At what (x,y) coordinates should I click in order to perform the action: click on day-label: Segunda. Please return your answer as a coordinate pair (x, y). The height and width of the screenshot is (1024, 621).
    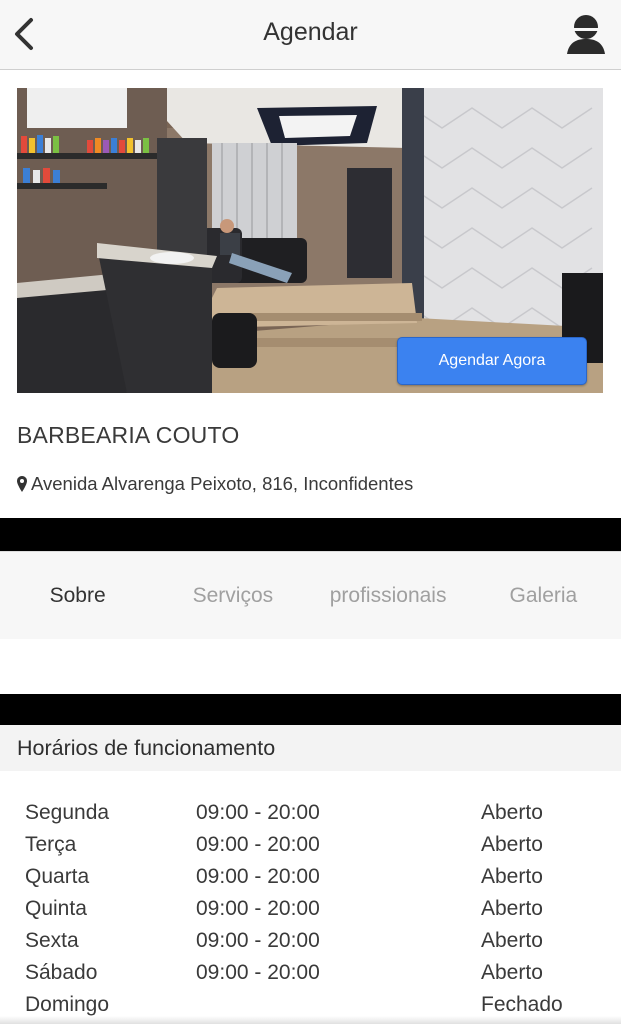
    Looking at the image, I should click on (67, 812).